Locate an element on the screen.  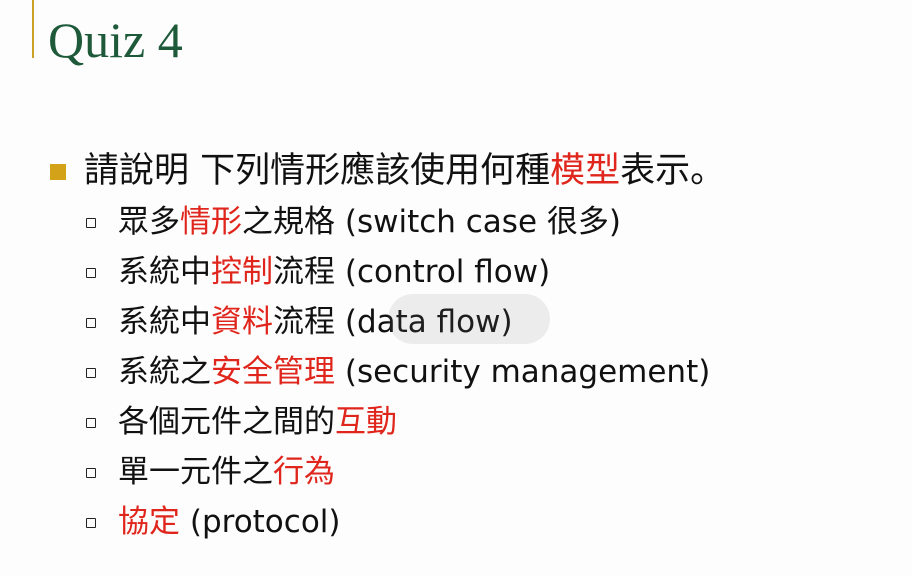
list-item-text: 眾多情形之規格 (switch case 很多) is located at coordinates (369, 222).